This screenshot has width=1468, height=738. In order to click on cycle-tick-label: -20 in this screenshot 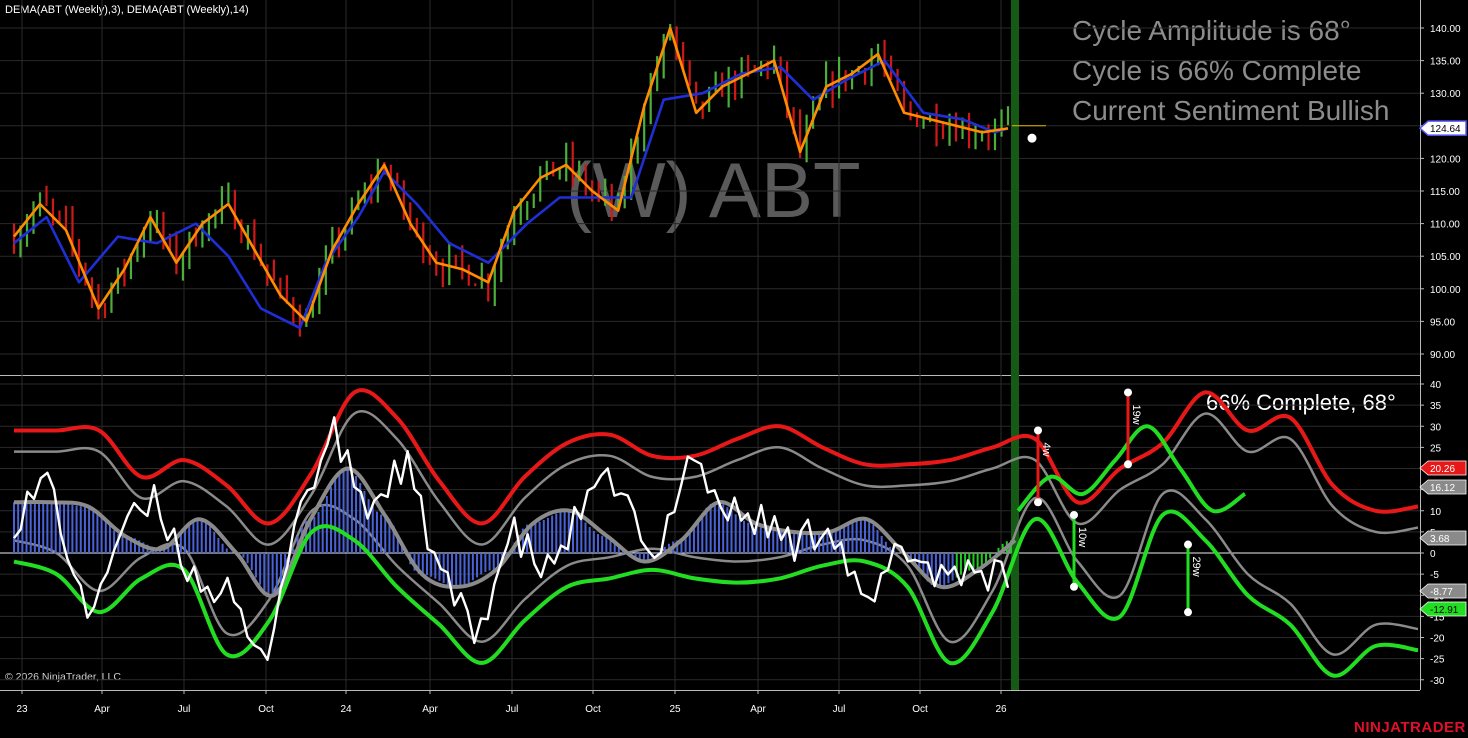, I will do `click(1437, 639)`.